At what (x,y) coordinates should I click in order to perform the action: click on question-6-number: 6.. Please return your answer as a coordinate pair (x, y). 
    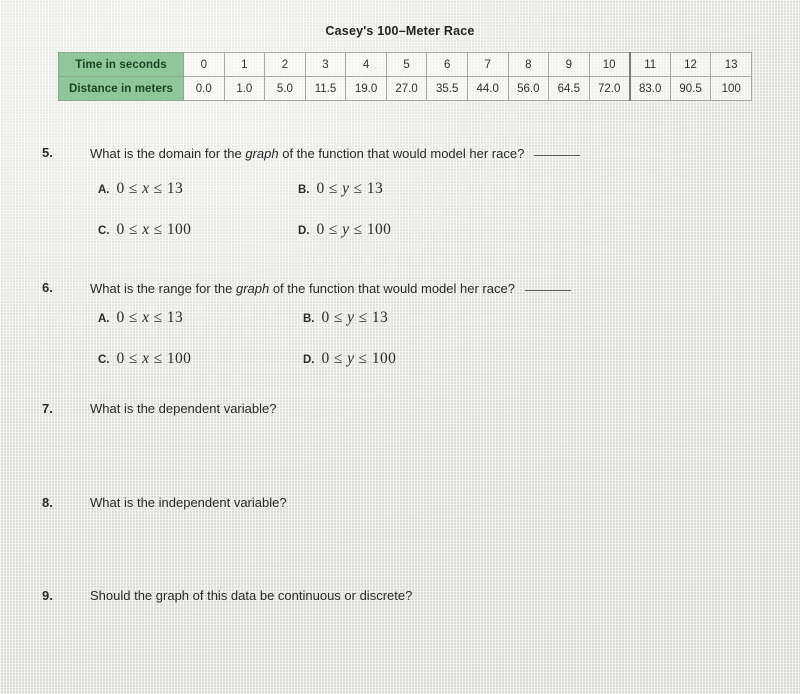
    Looking at the image, I should click on (47, 287).